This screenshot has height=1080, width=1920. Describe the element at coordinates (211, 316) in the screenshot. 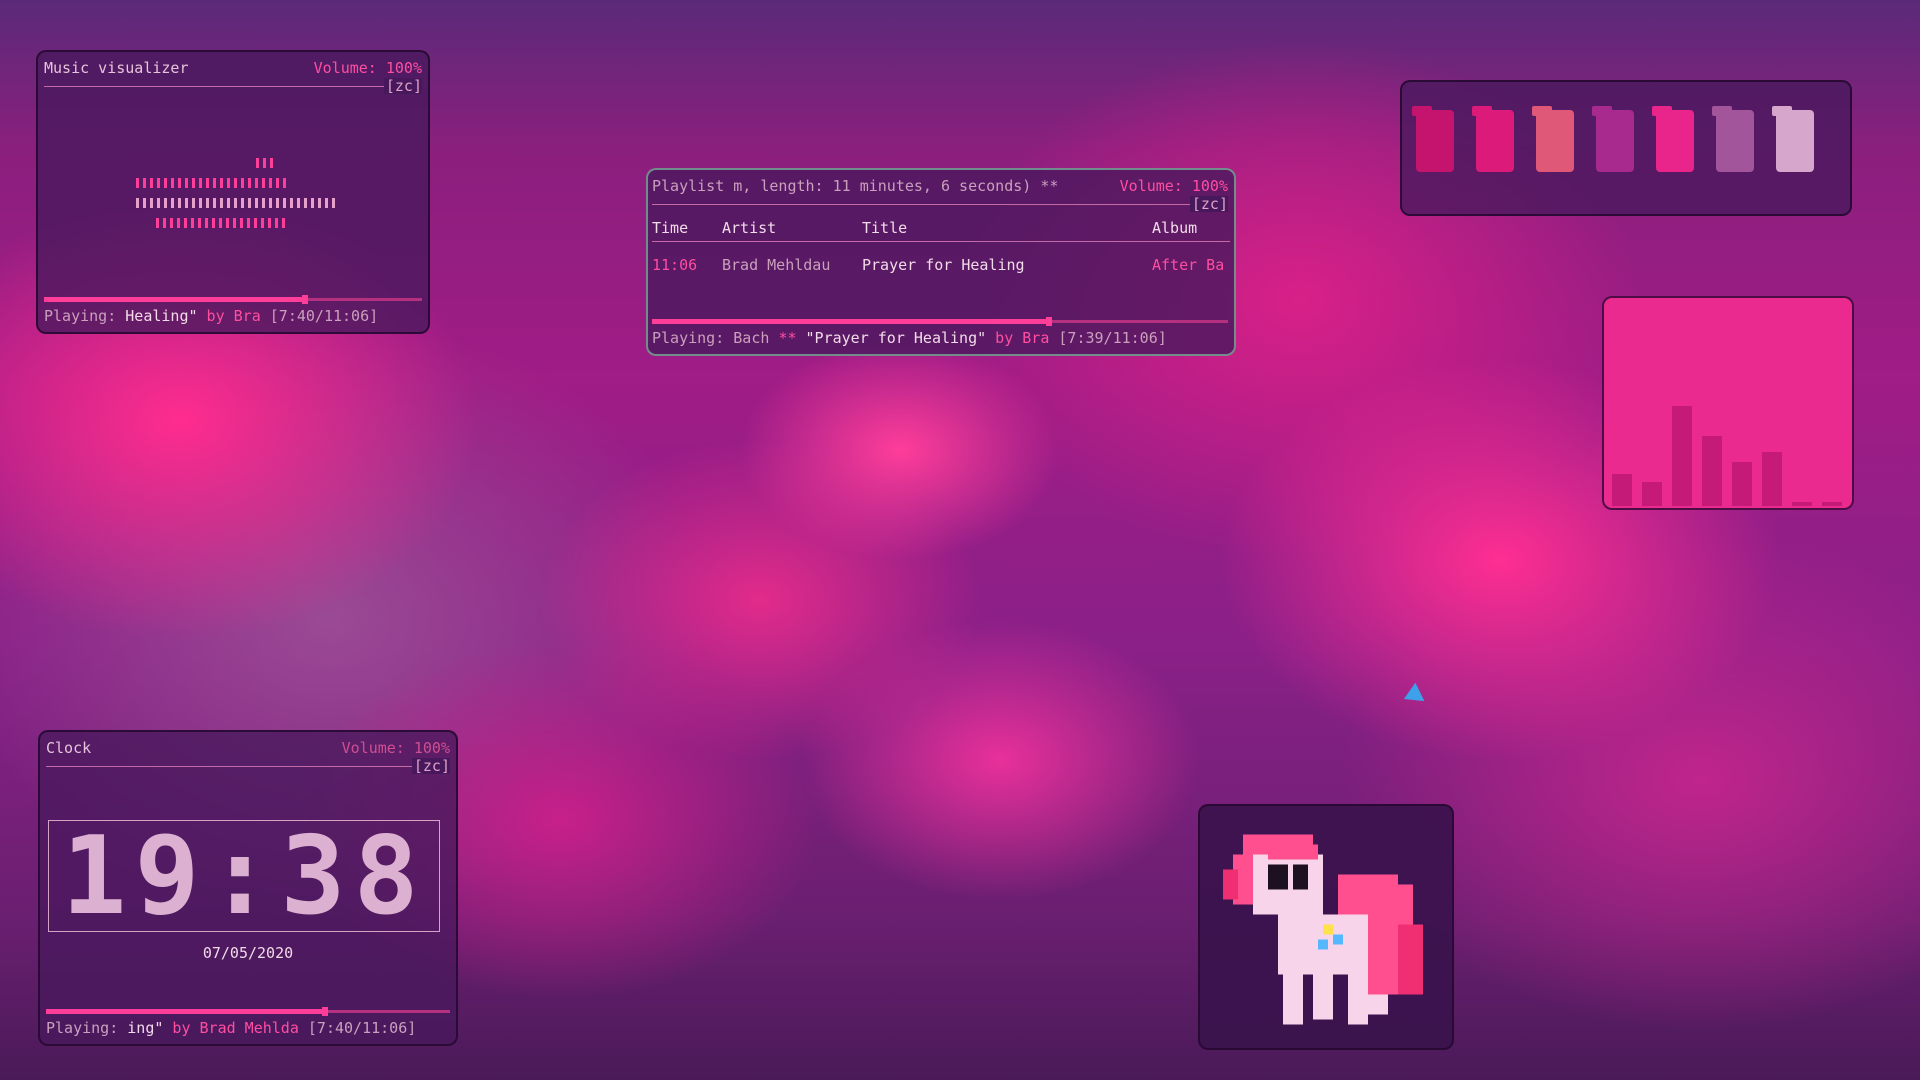

I see `now-playing-status: Playing: Healing" by Bra [7:40/11:06]` at that location.